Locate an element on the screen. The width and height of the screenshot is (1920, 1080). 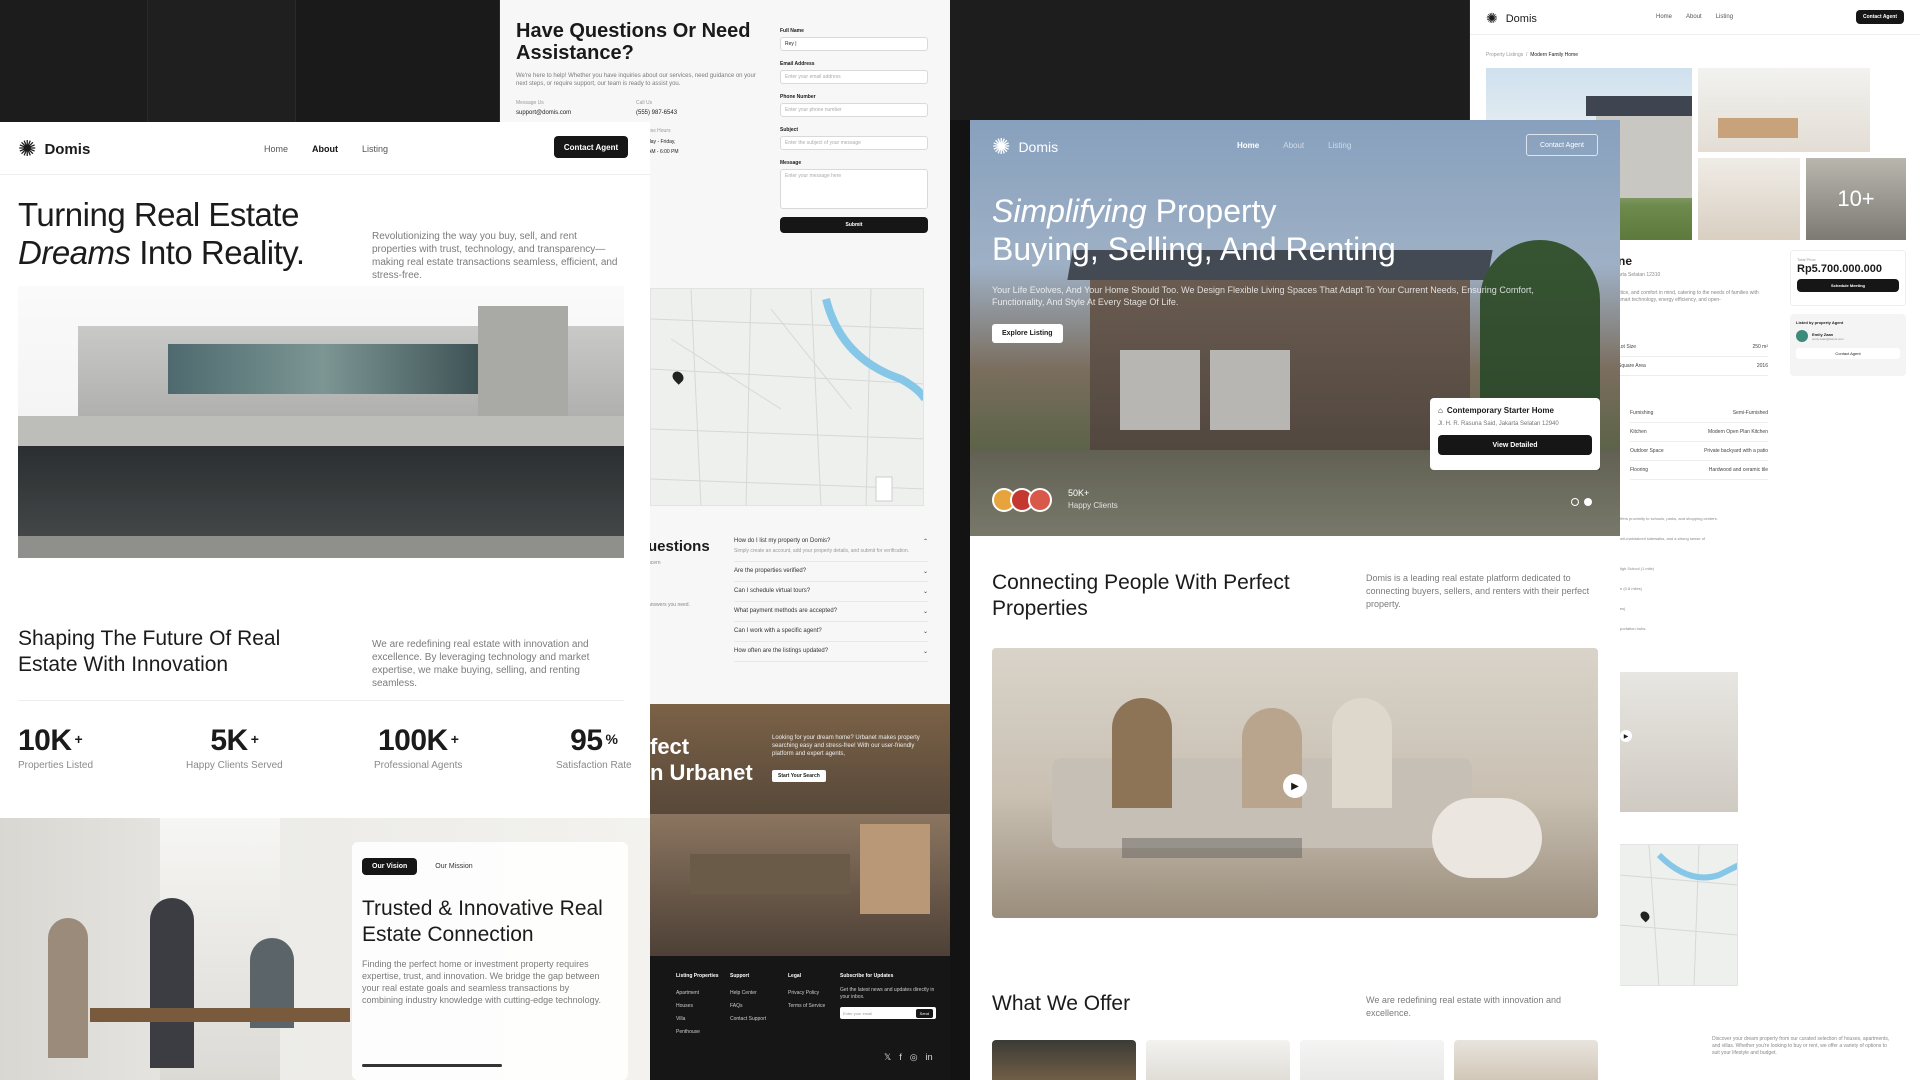
stat-suffix: + is located at coordinates (254, 739).